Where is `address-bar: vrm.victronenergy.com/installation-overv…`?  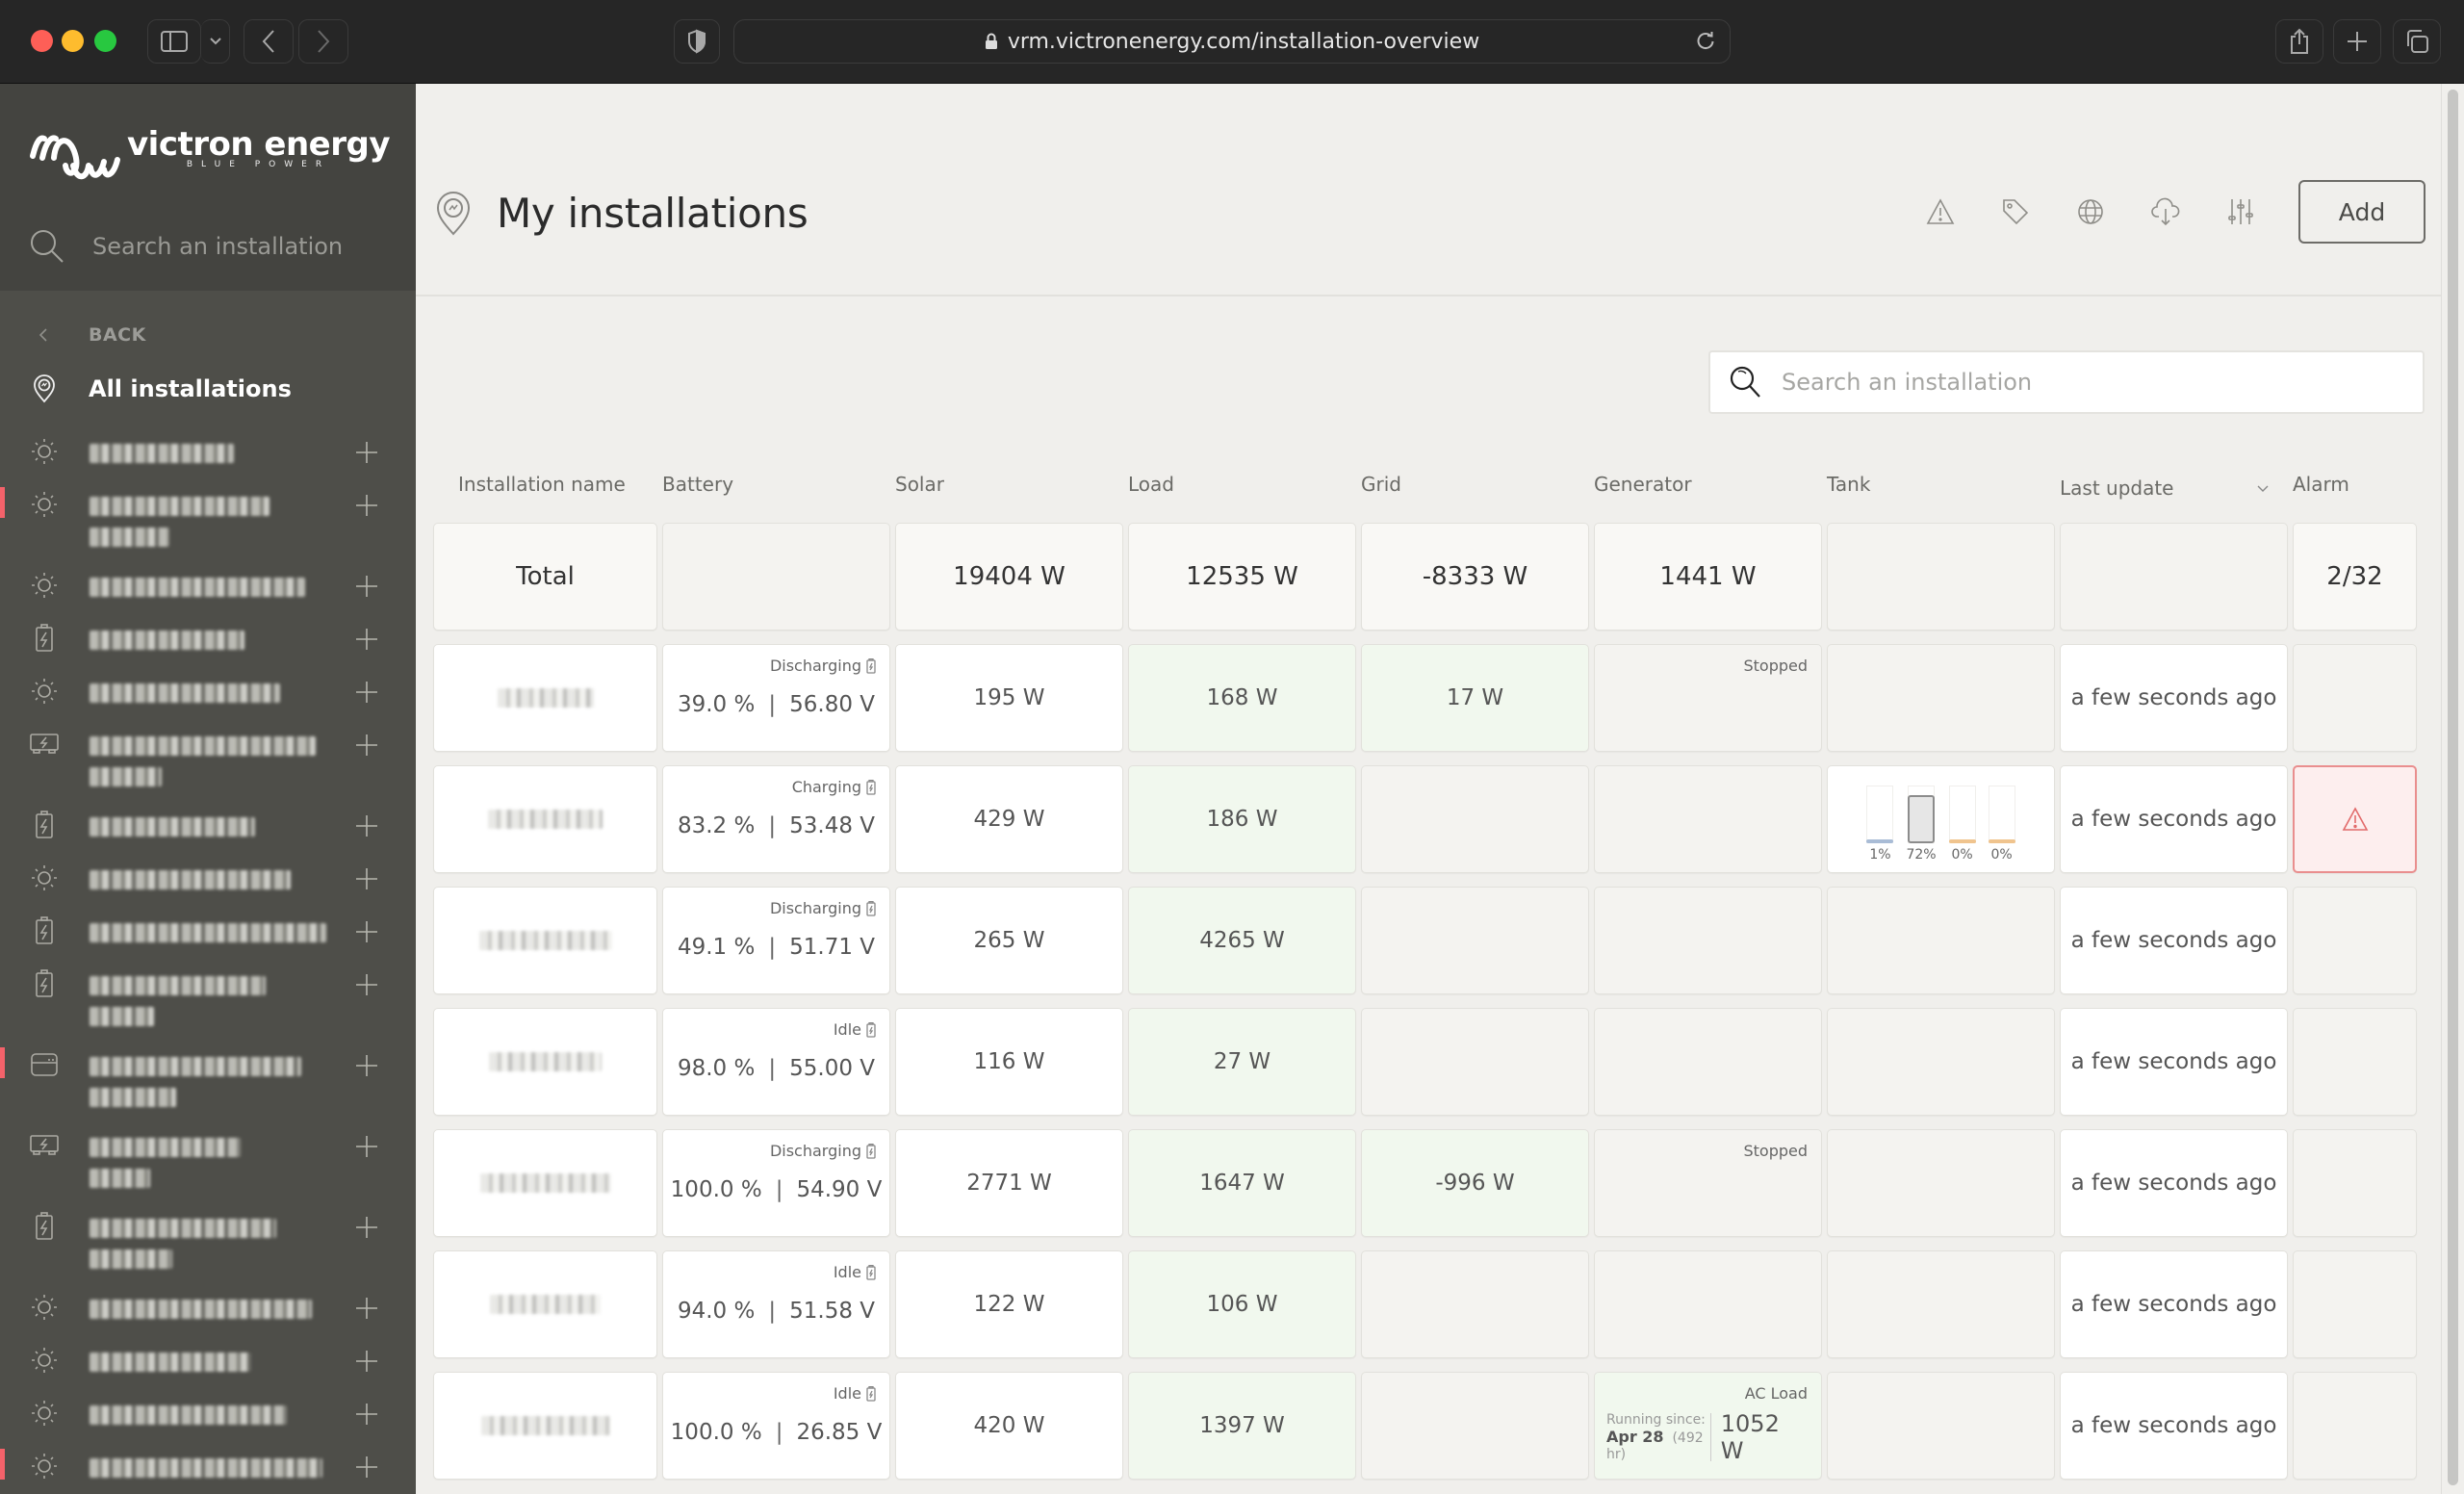 address-bar: vrm.victronenergy.com/installation-overv… is located at coordinates (1232, 42).